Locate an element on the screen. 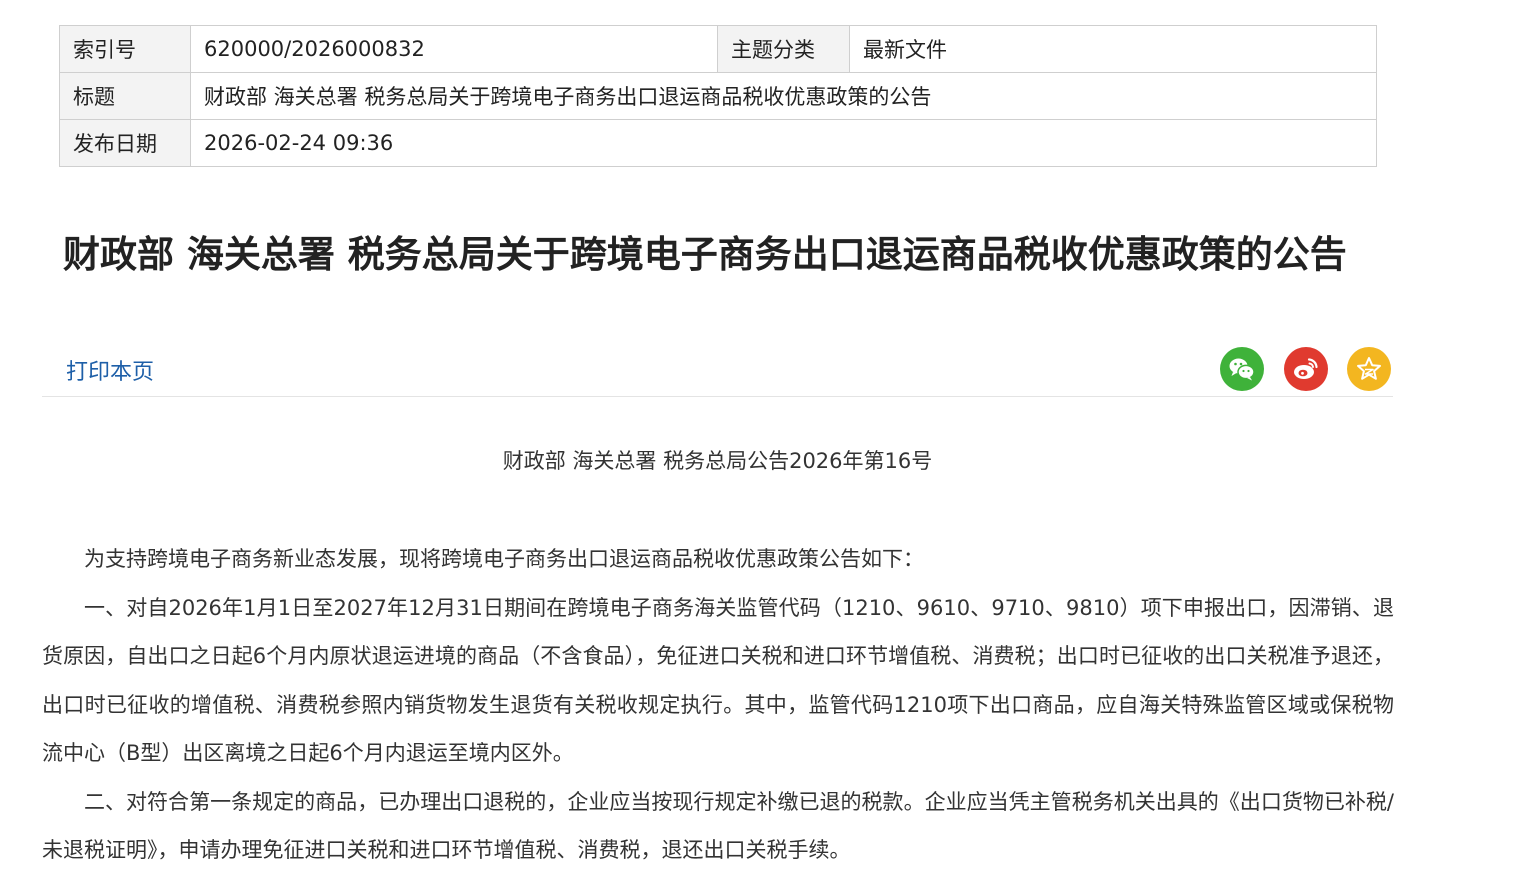  star-icon is located at coordinates (1369, 368).